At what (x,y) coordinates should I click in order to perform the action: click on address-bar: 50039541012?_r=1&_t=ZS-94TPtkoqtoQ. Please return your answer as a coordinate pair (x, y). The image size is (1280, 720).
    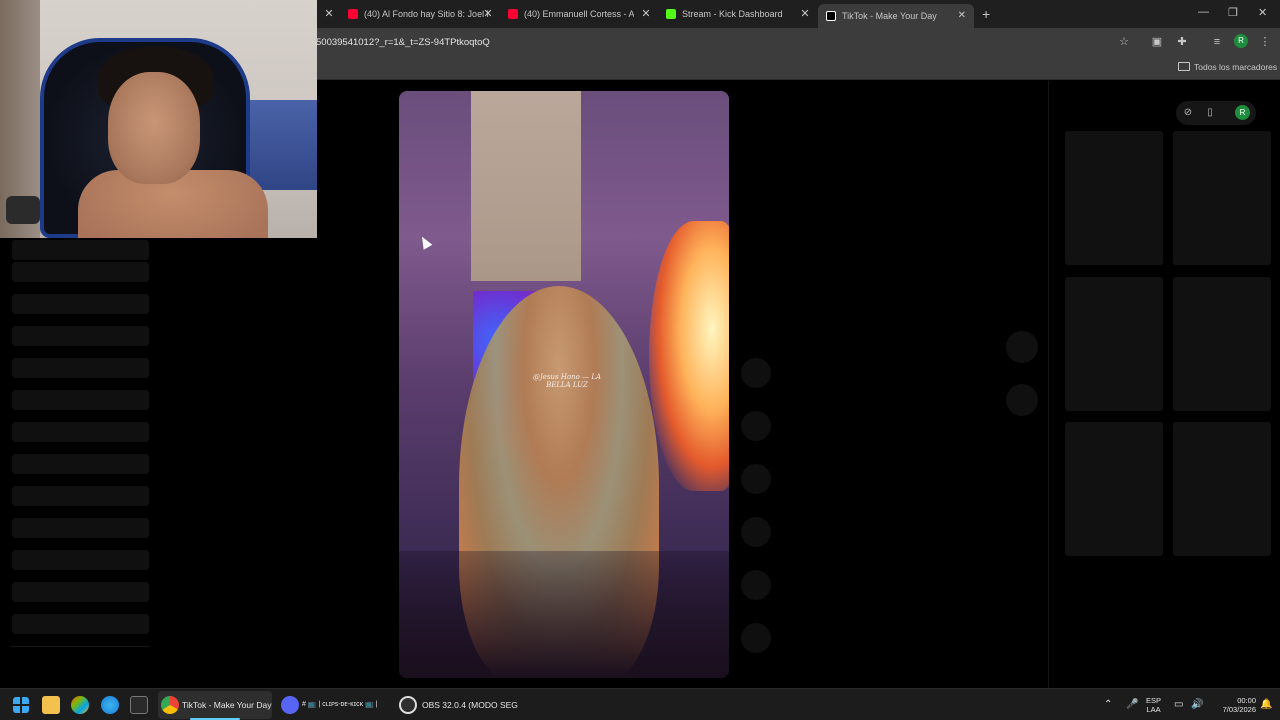
    Looking at the image, I should click on (403, 42).